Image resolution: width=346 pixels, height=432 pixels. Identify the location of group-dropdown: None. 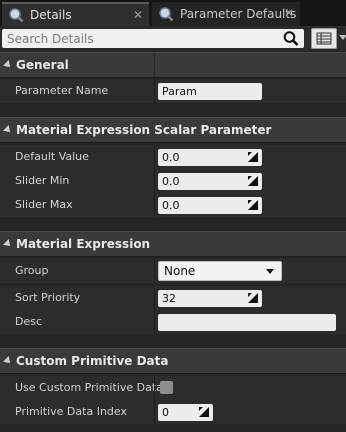
(220, 271).